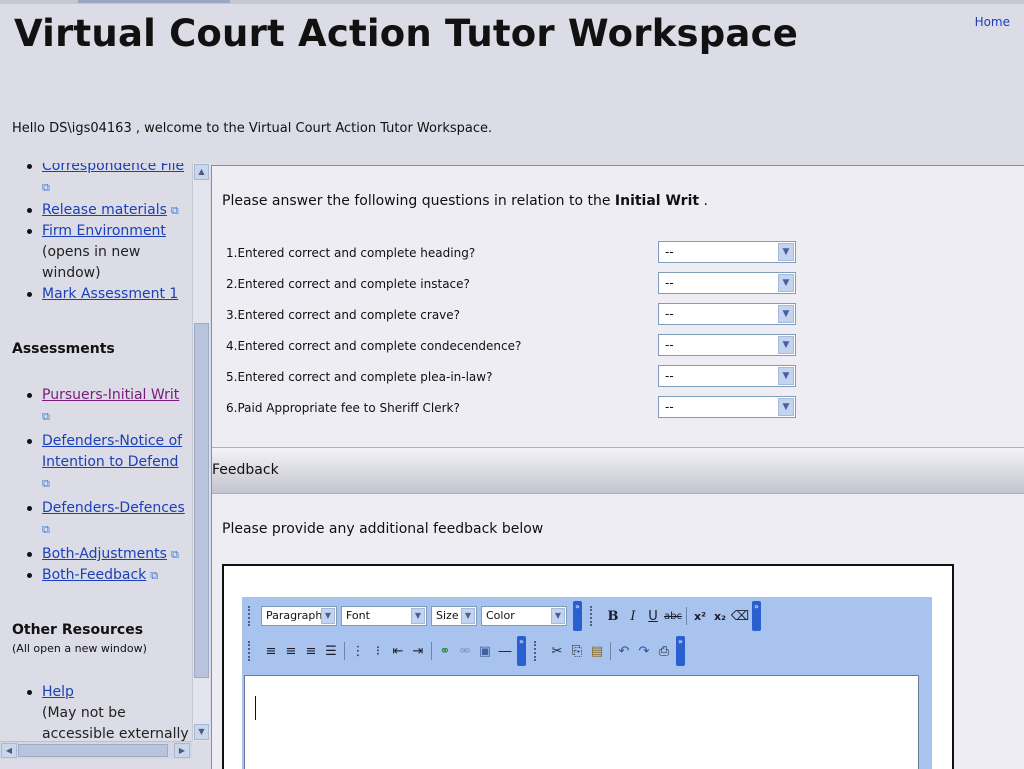  Describe the element at coordinates (201, 732) in the screenshot. I see `arrow-down-icon: ▼` at that location.